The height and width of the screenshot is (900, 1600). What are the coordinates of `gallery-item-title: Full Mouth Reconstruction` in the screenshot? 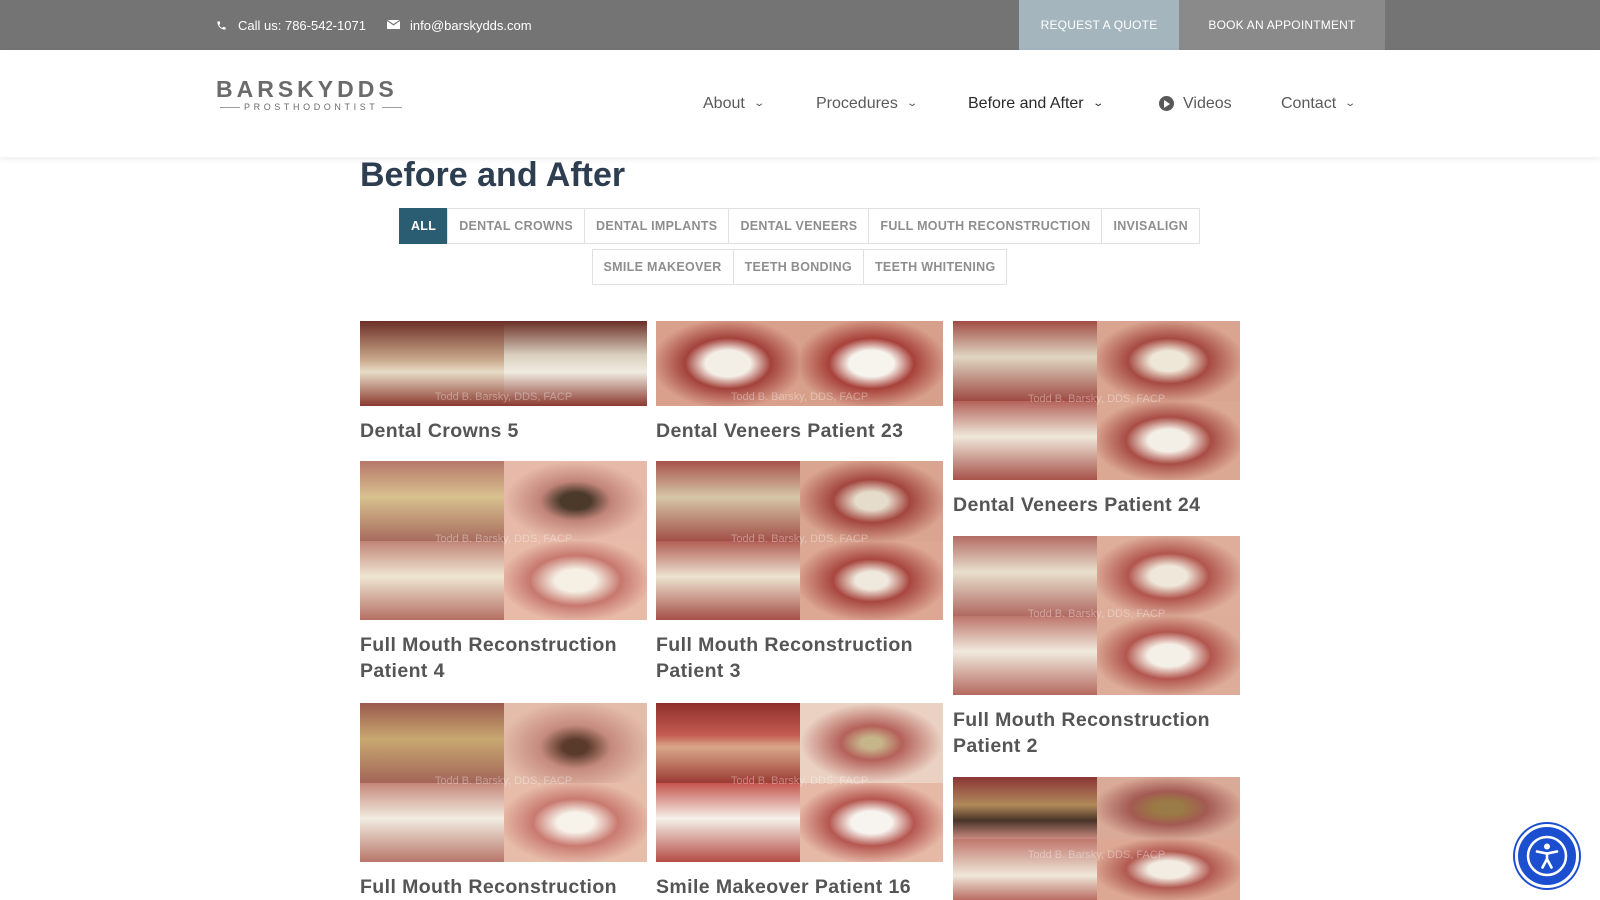 It's located at (503, 887).